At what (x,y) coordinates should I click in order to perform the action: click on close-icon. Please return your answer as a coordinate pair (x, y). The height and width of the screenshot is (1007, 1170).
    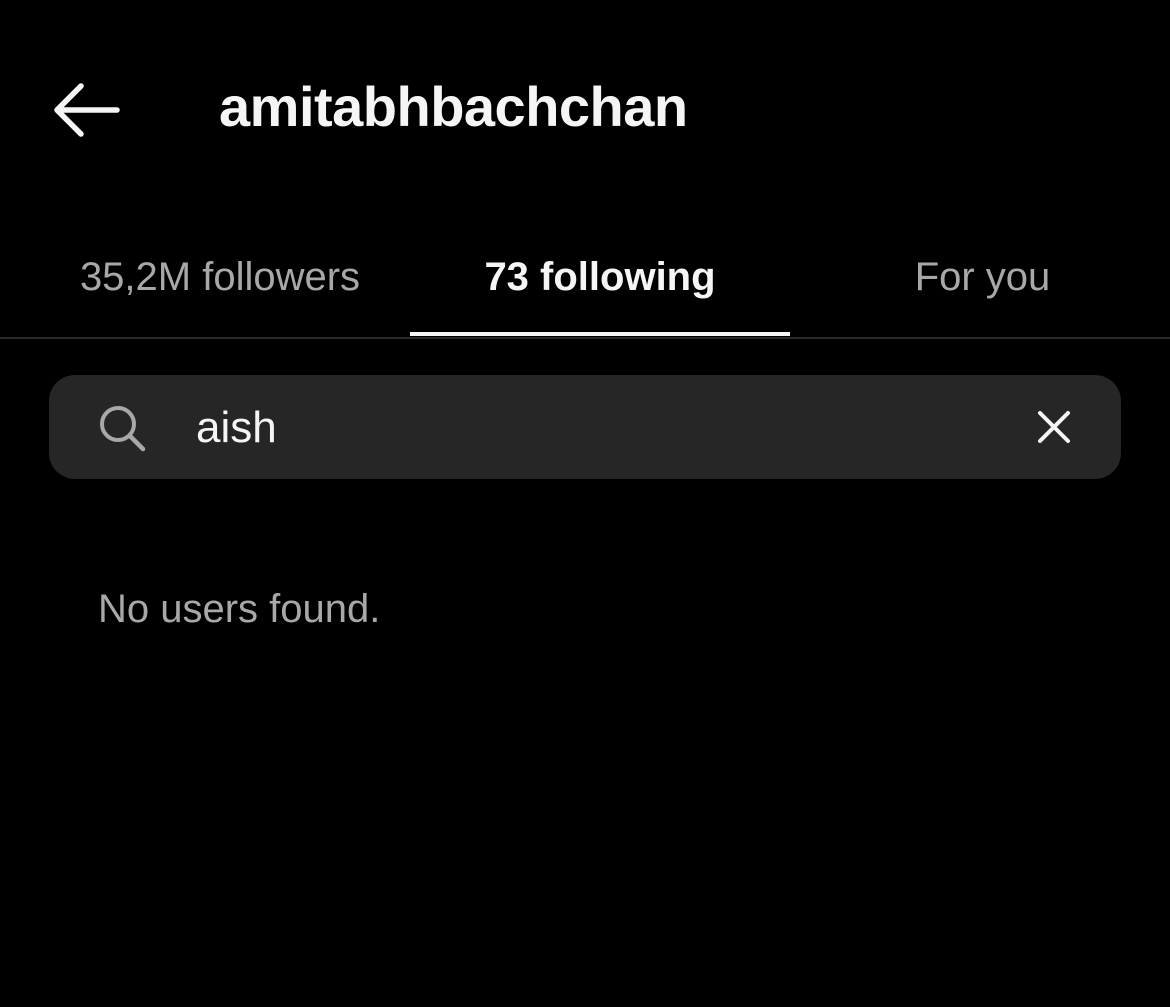
    Looking at the image, I should click on (1054, 427).